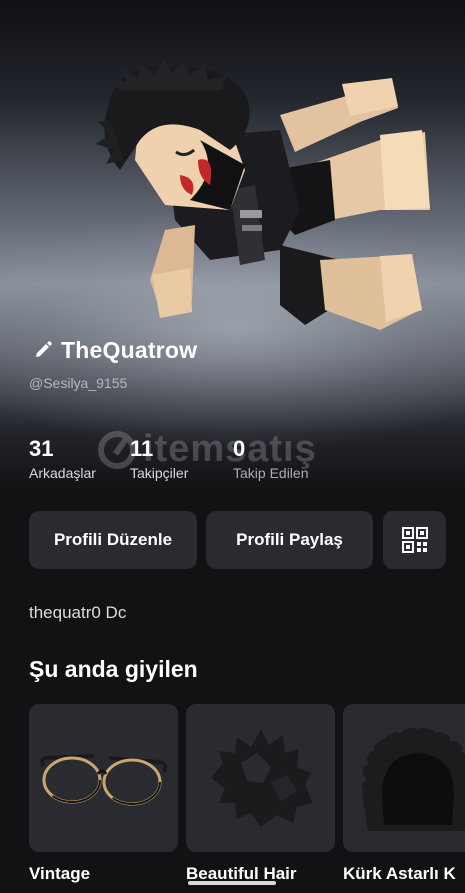  I want to click on wearing-item: Kürk Astarlı K, so click(404, 794).